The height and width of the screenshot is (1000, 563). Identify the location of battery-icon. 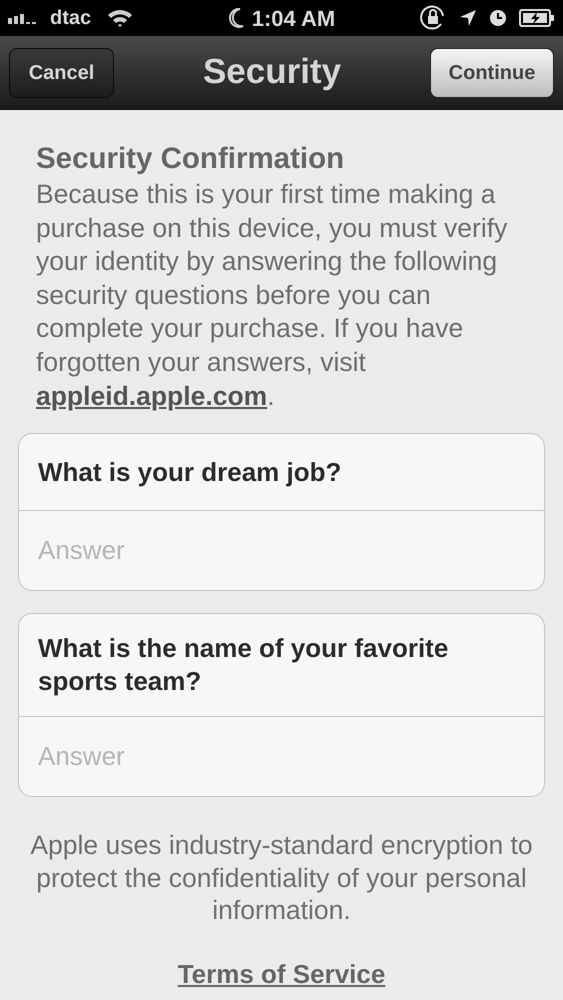
(537, 18).